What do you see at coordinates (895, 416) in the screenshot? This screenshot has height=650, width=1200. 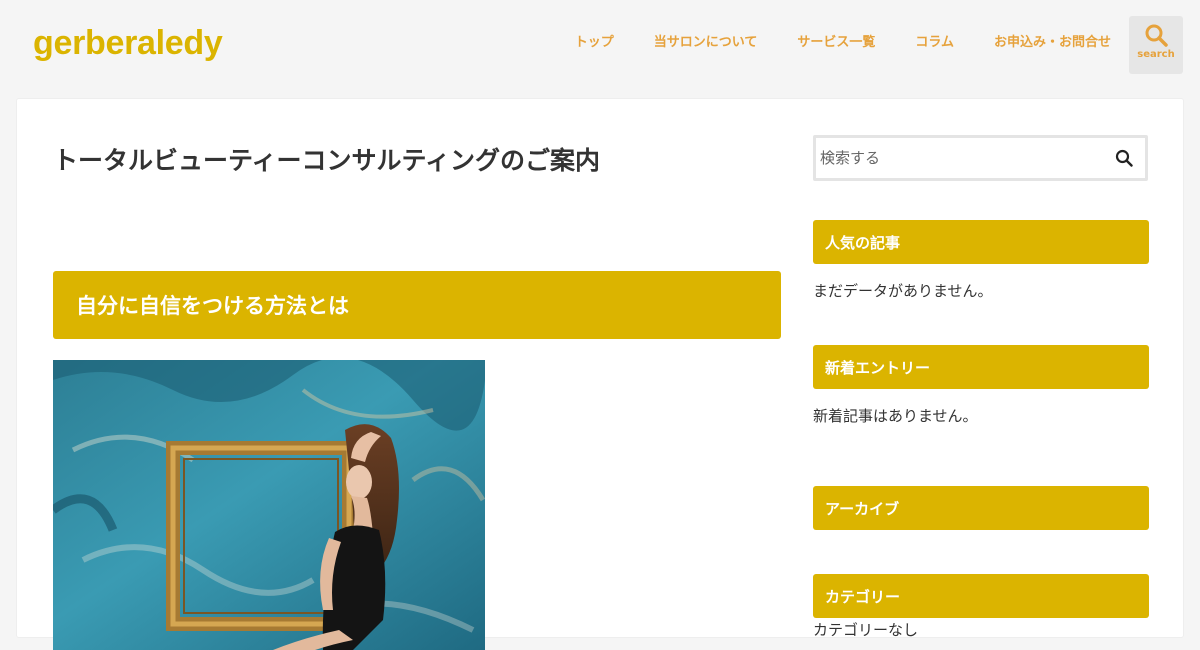 I see `recent-empty-text: 新着記事はありません。` at bounding box center [895, 416].